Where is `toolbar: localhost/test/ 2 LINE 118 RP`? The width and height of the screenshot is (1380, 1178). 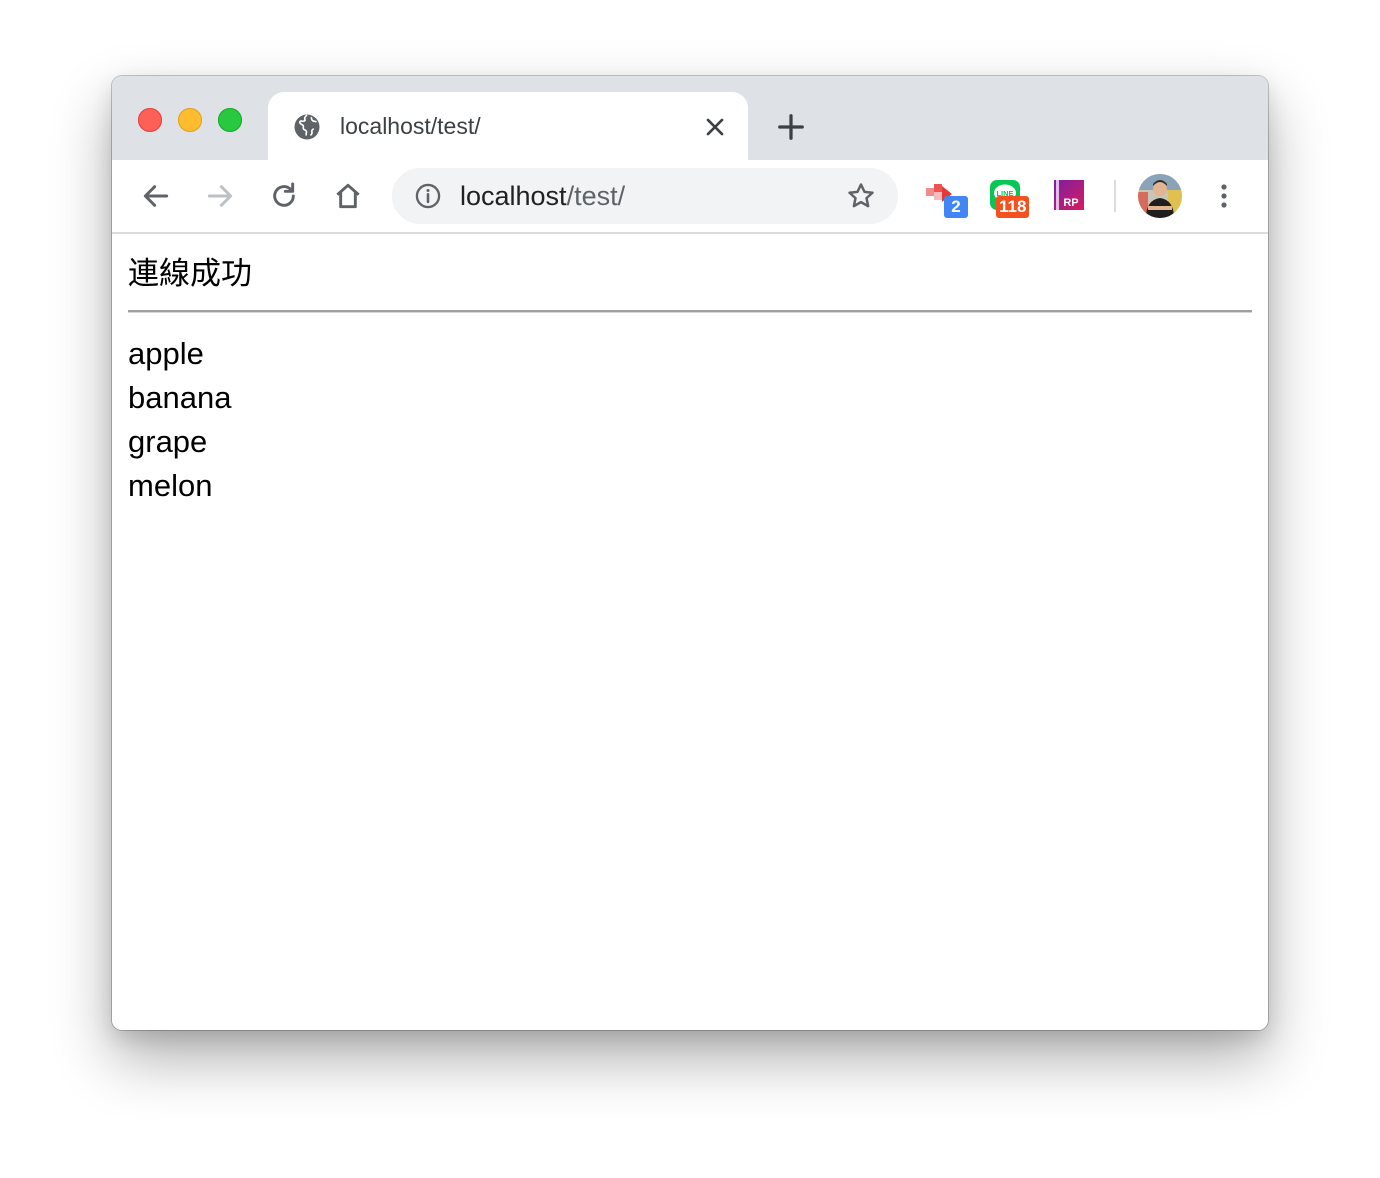 toolbar: localhost/test/ 2 LINE 118 RP is located at coordinates (690, 197).